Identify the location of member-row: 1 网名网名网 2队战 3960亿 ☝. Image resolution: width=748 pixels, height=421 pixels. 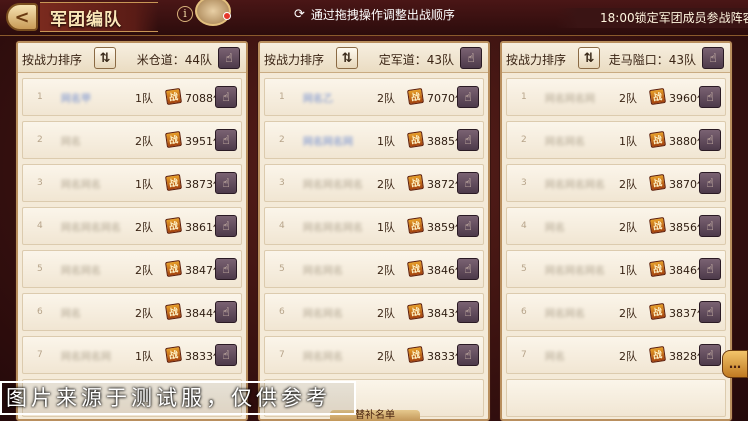
(616, 97).